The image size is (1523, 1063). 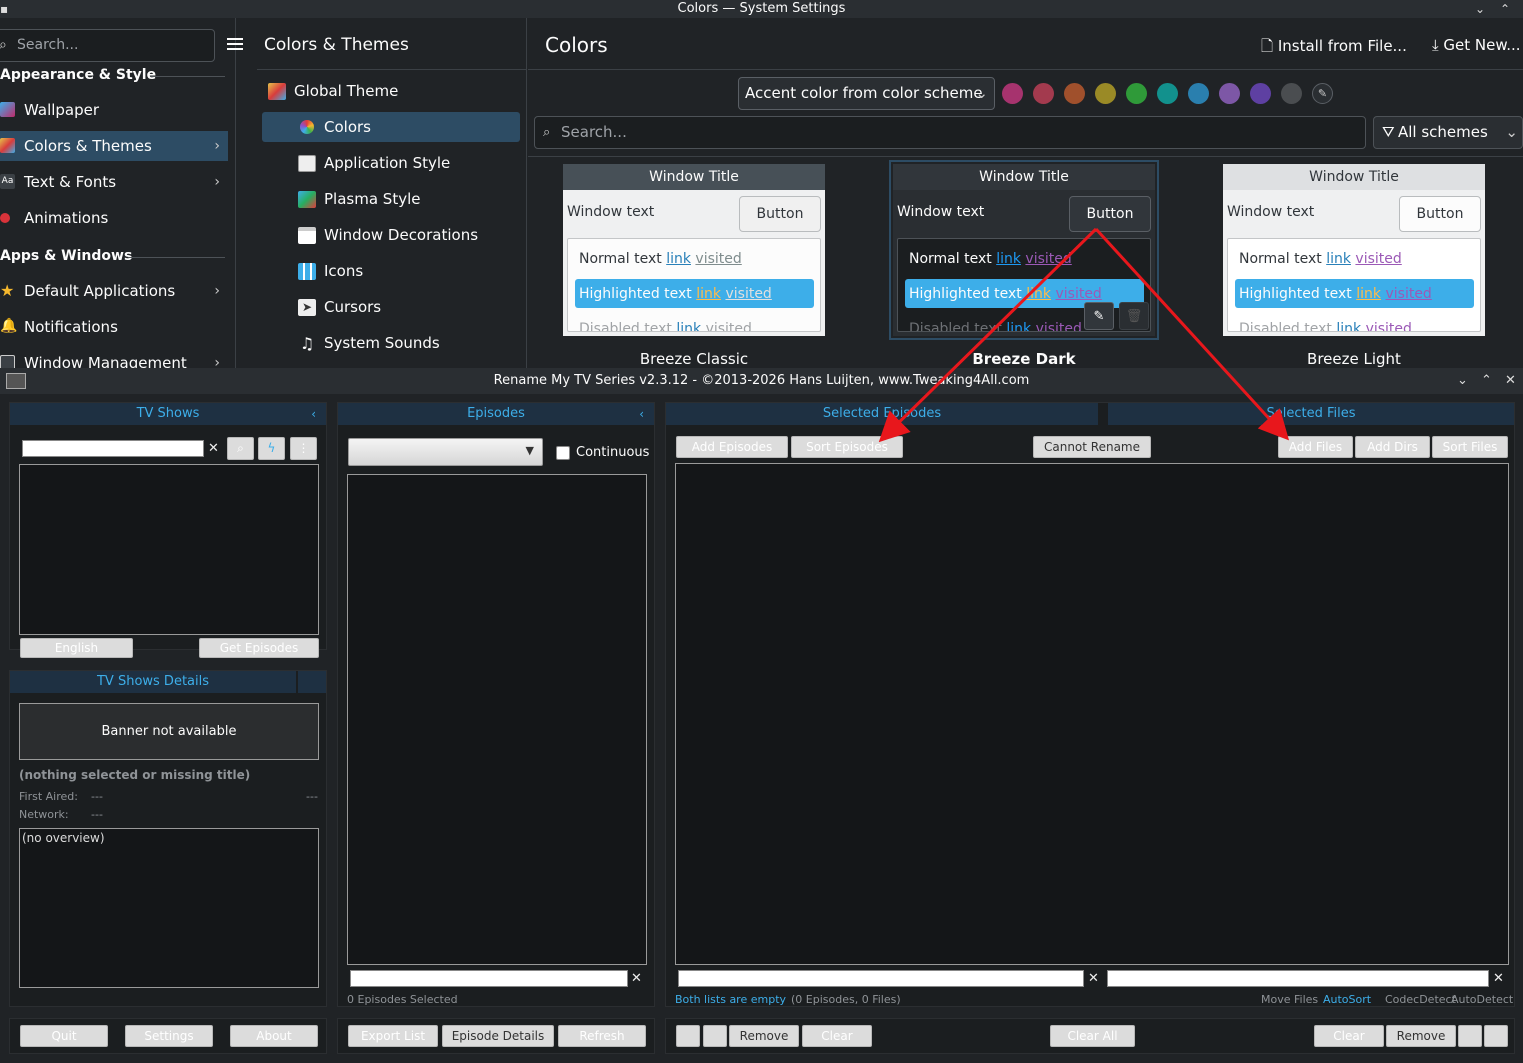 I want to click on annotation-arrows, so click(x=1084, y=335).